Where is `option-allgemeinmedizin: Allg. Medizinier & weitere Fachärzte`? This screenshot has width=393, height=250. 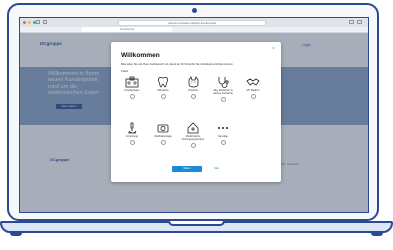
option-allgemeinmedizin: Allg. Medizinier & weitere Fachärzte is located at coordinates (223, 89).